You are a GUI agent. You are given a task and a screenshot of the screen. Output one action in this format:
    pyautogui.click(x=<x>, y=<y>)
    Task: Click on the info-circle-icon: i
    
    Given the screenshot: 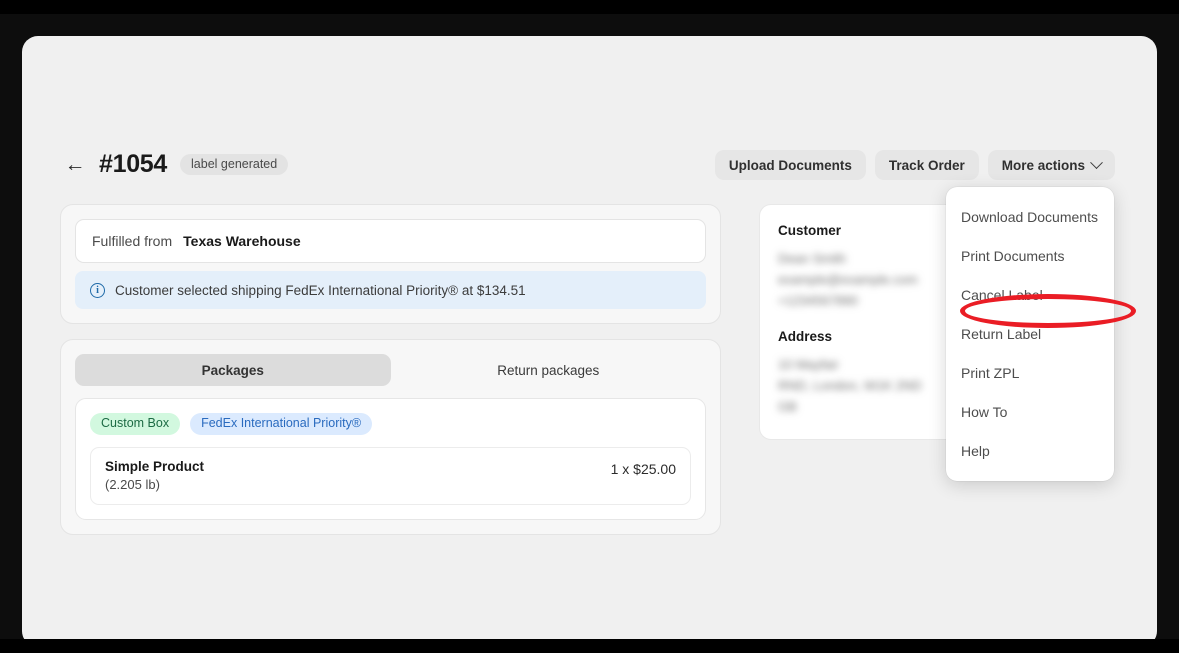 What is the action you would take?
    pyautogui.click(x=97, y=290)
    